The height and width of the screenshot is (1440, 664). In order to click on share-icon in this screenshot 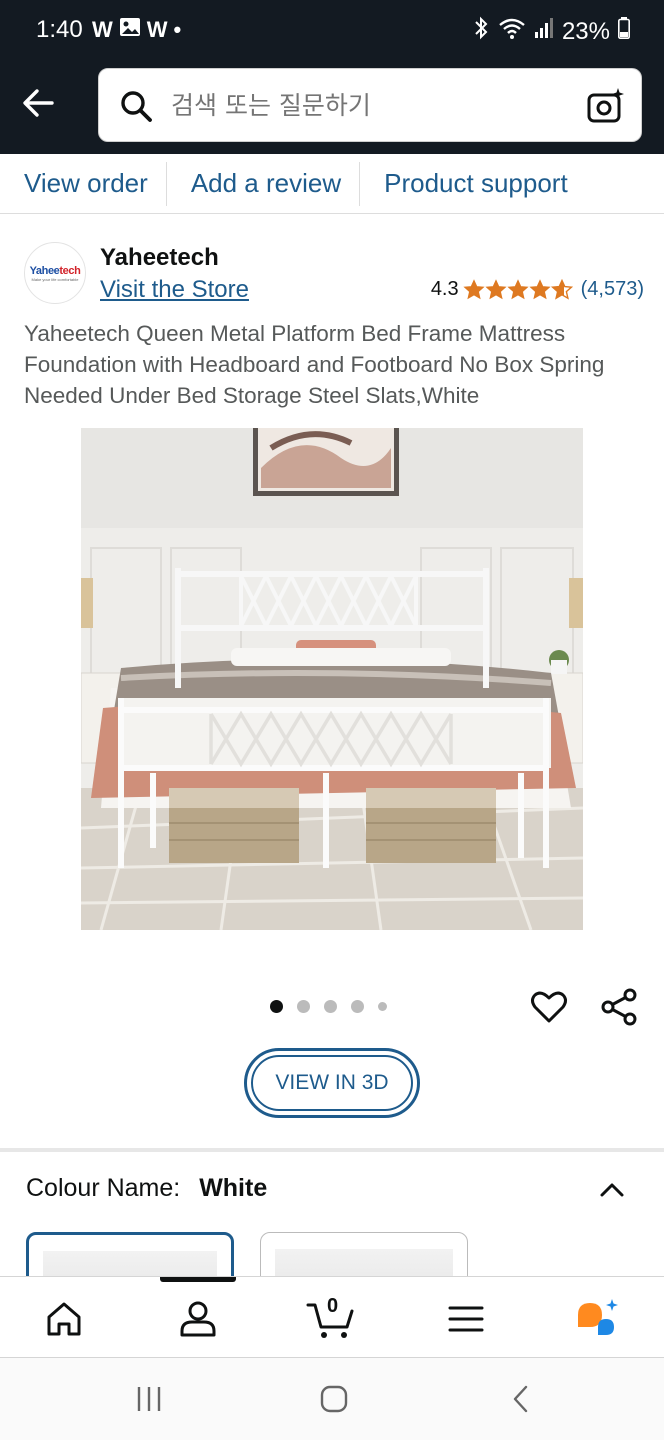, I will do `click(619, 1007)`.